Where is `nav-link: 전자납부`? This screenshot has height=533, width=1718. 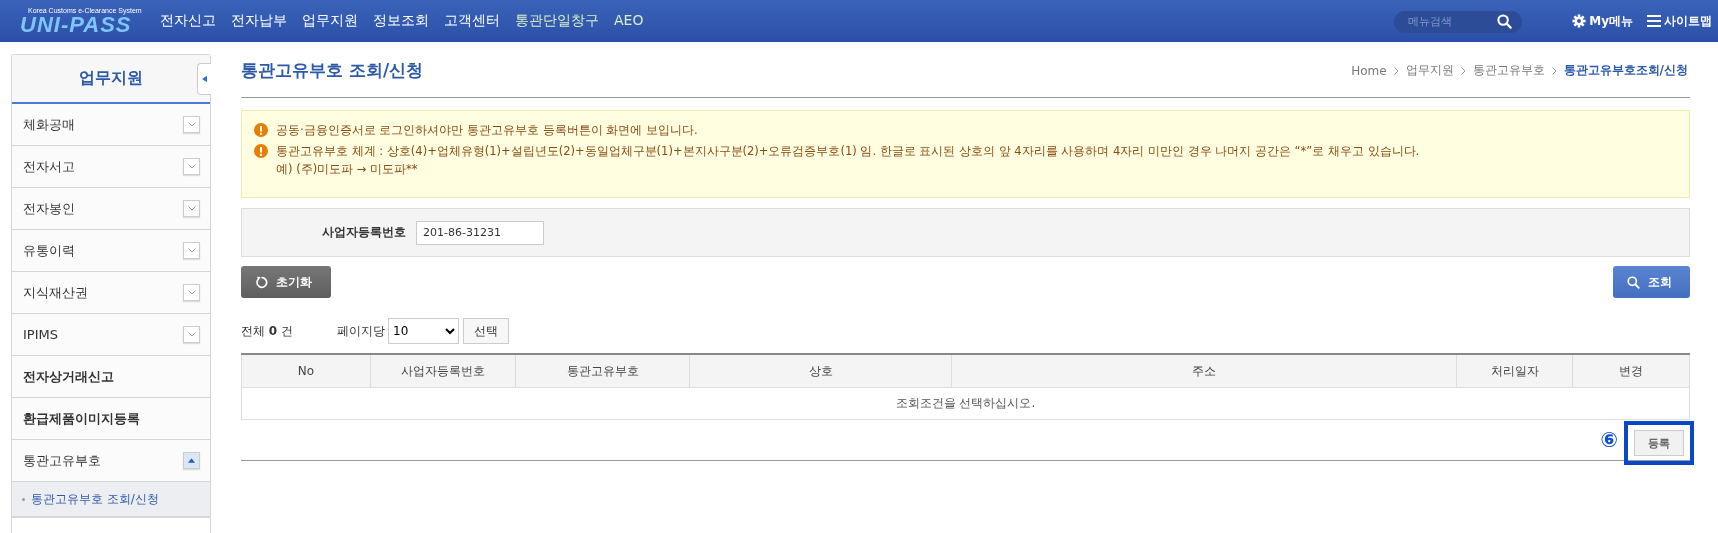 nav-link: 전자납부 is located at coordinates (259, 21).